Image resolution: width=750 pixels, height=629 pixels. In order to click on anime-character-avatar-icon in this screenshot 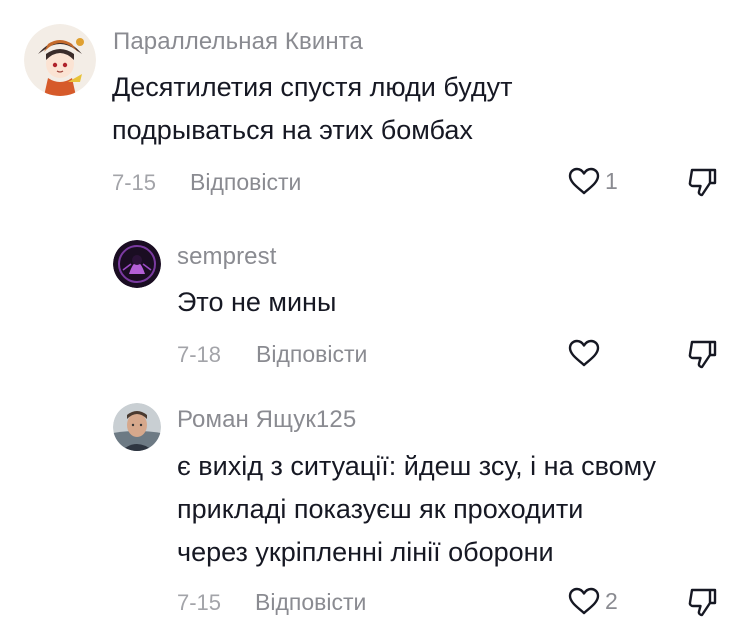, I will do `click(60, 60)`.